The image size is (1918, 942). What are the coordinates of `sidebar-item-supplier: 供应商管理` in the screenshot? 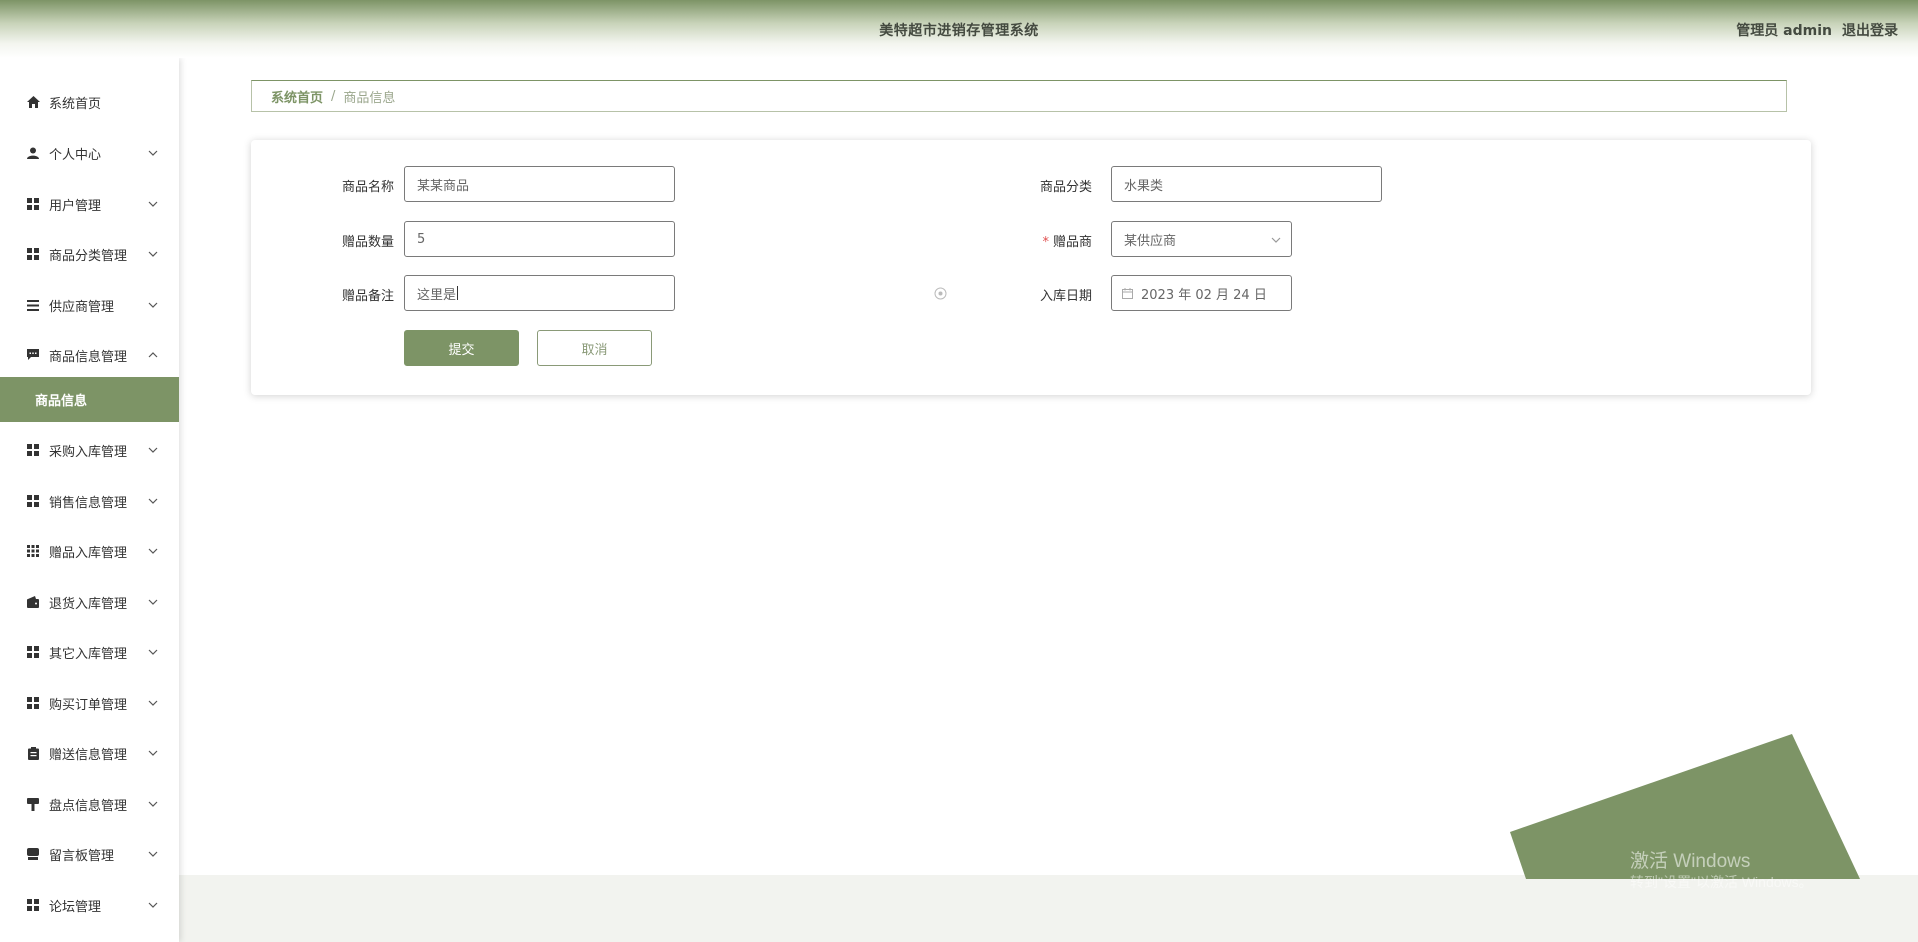 It's located at (89, 305).